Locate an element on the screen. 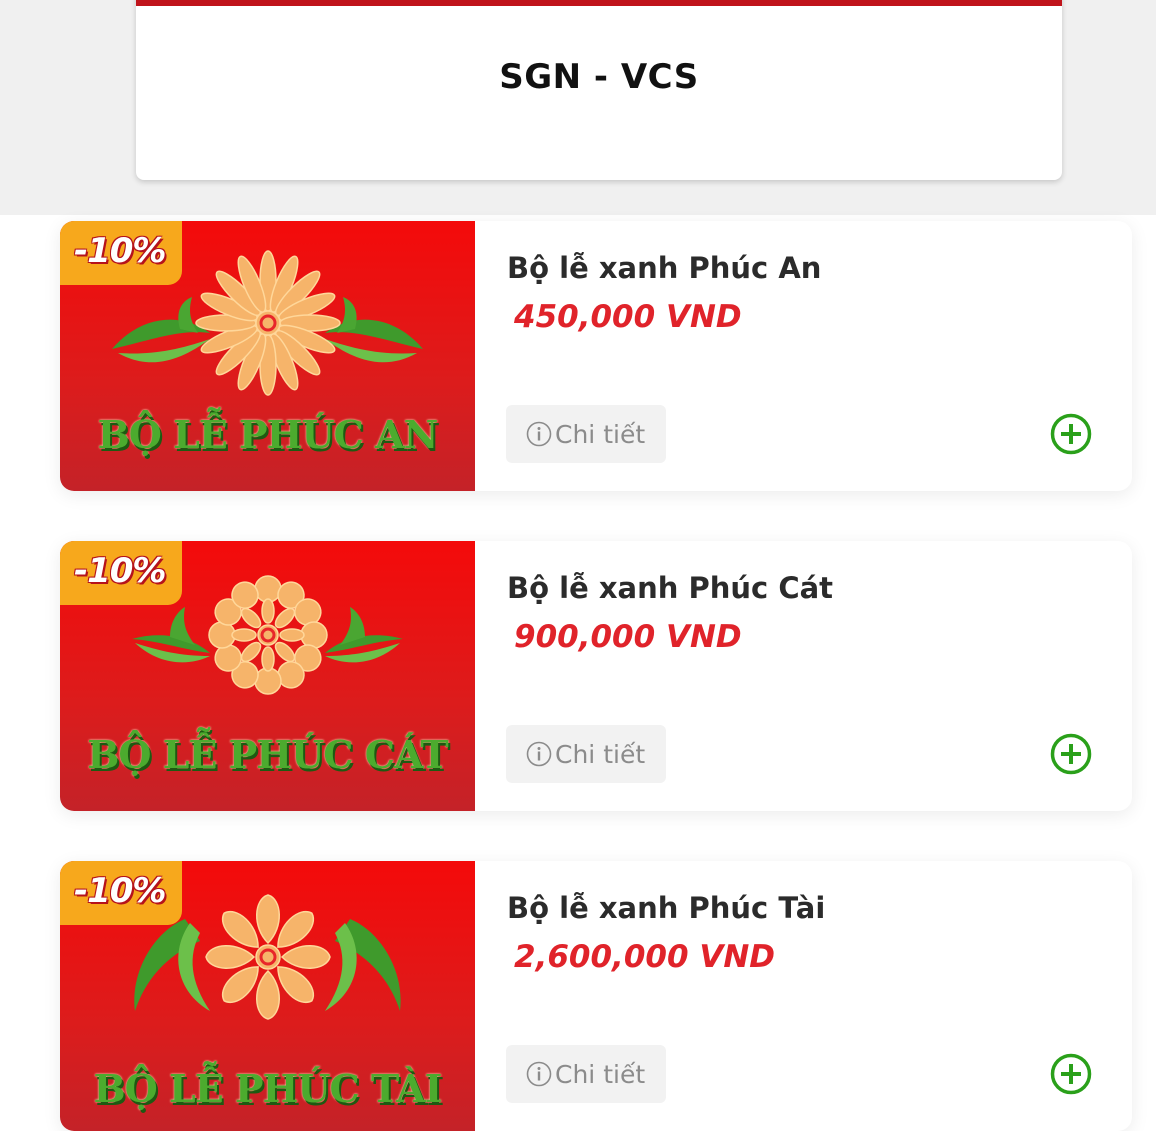 The width and height of the screenshot is (1156, 1131). product-price: 2,600,000 VND is located at coordinates (645, 957).